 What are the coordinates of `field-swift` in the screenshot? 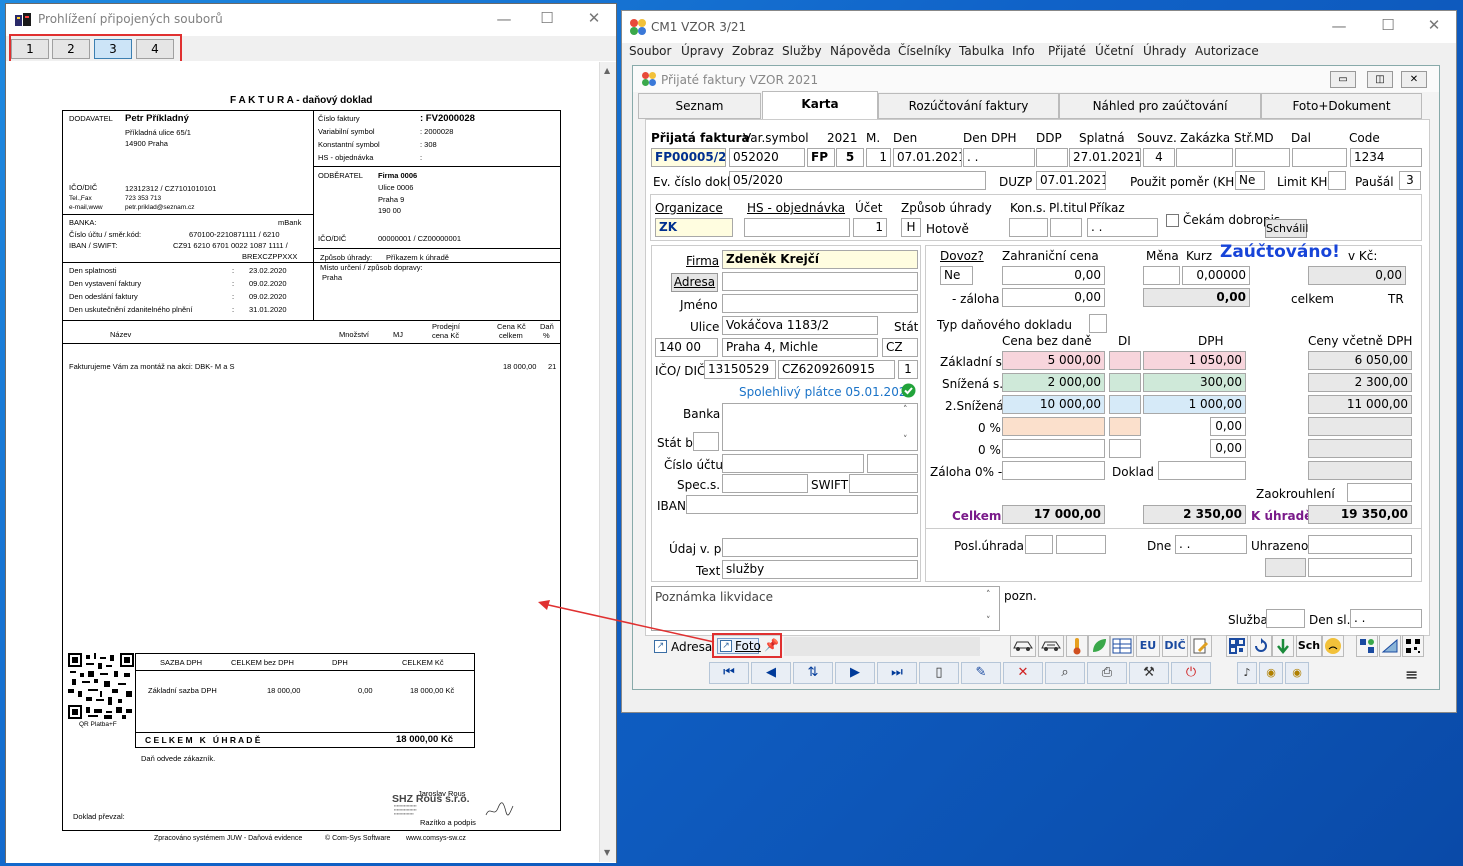 It's located at (883, 483).